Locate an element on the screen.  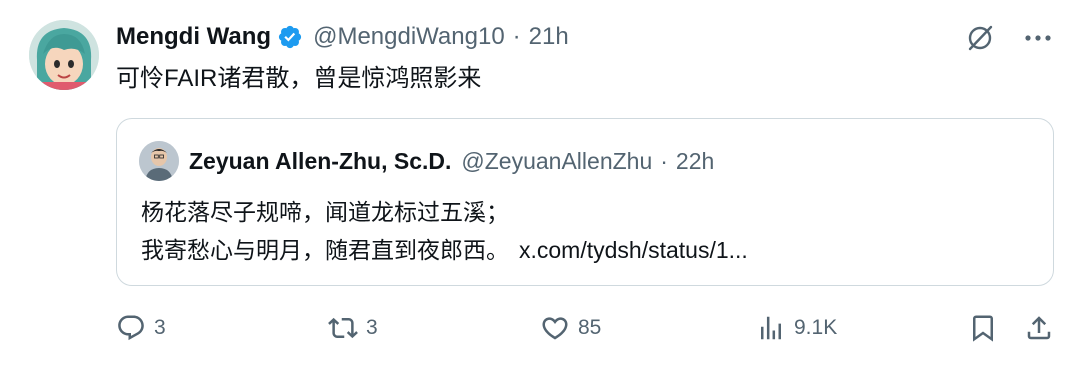
share-button is located at coordinates (1039, 328).